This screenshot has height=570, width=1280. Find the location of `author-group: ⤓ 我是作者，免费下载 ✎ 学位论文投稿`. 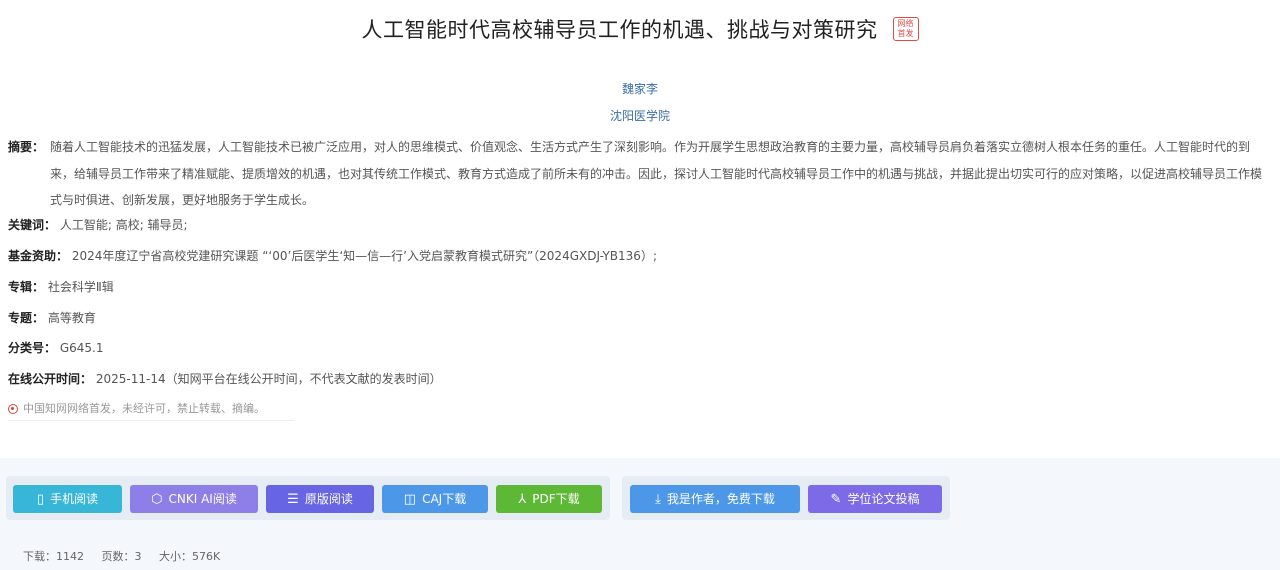

author-group: ⤓ 我是作者，免费下载 ✎ 学位论文投稿 is located at coordinates (786, 498).